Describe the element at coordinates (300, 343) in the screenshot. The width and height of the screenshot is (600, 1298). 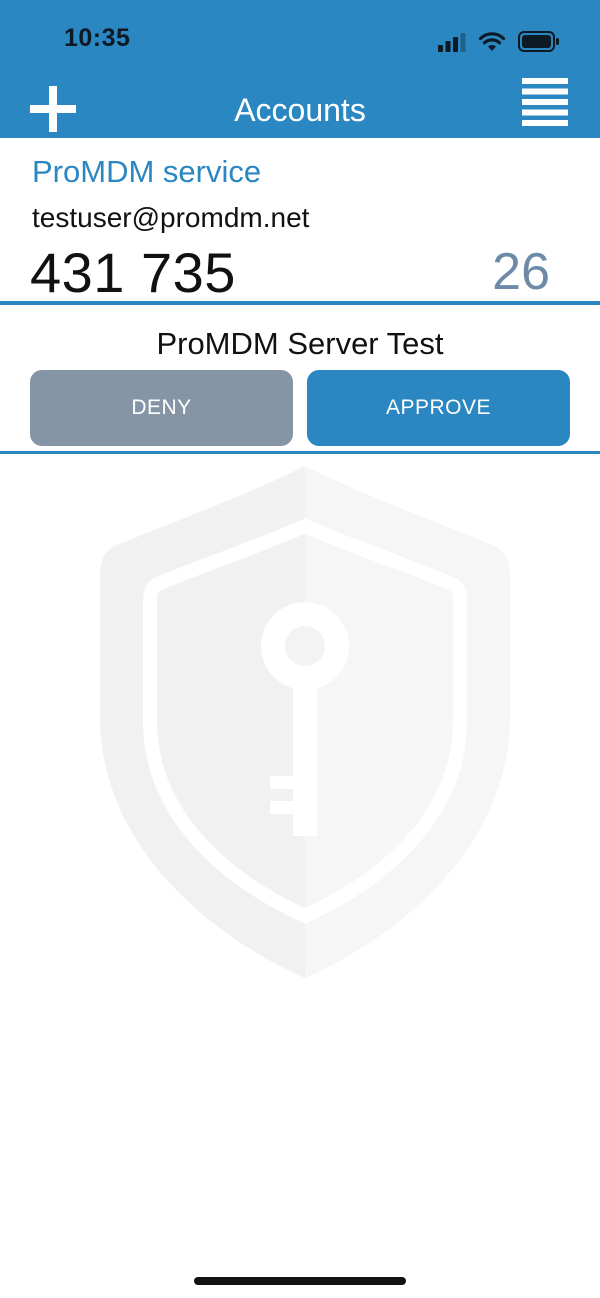
I see `auth-request-title: ProMDM Server Test` at that location.